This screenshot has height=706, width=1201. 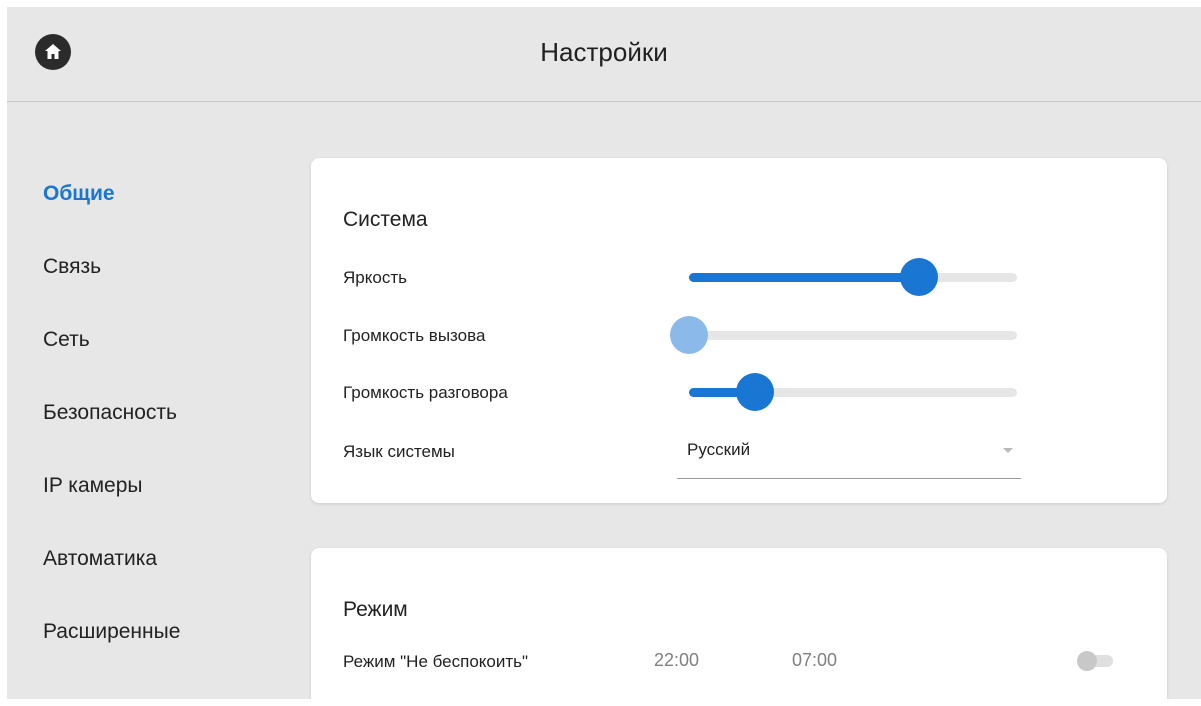 What do you see at coordinates (93, 486) in the screenshot?
I see `sidebar-item-ip-cameras: IP камеры` at bounding box center [93, 486].